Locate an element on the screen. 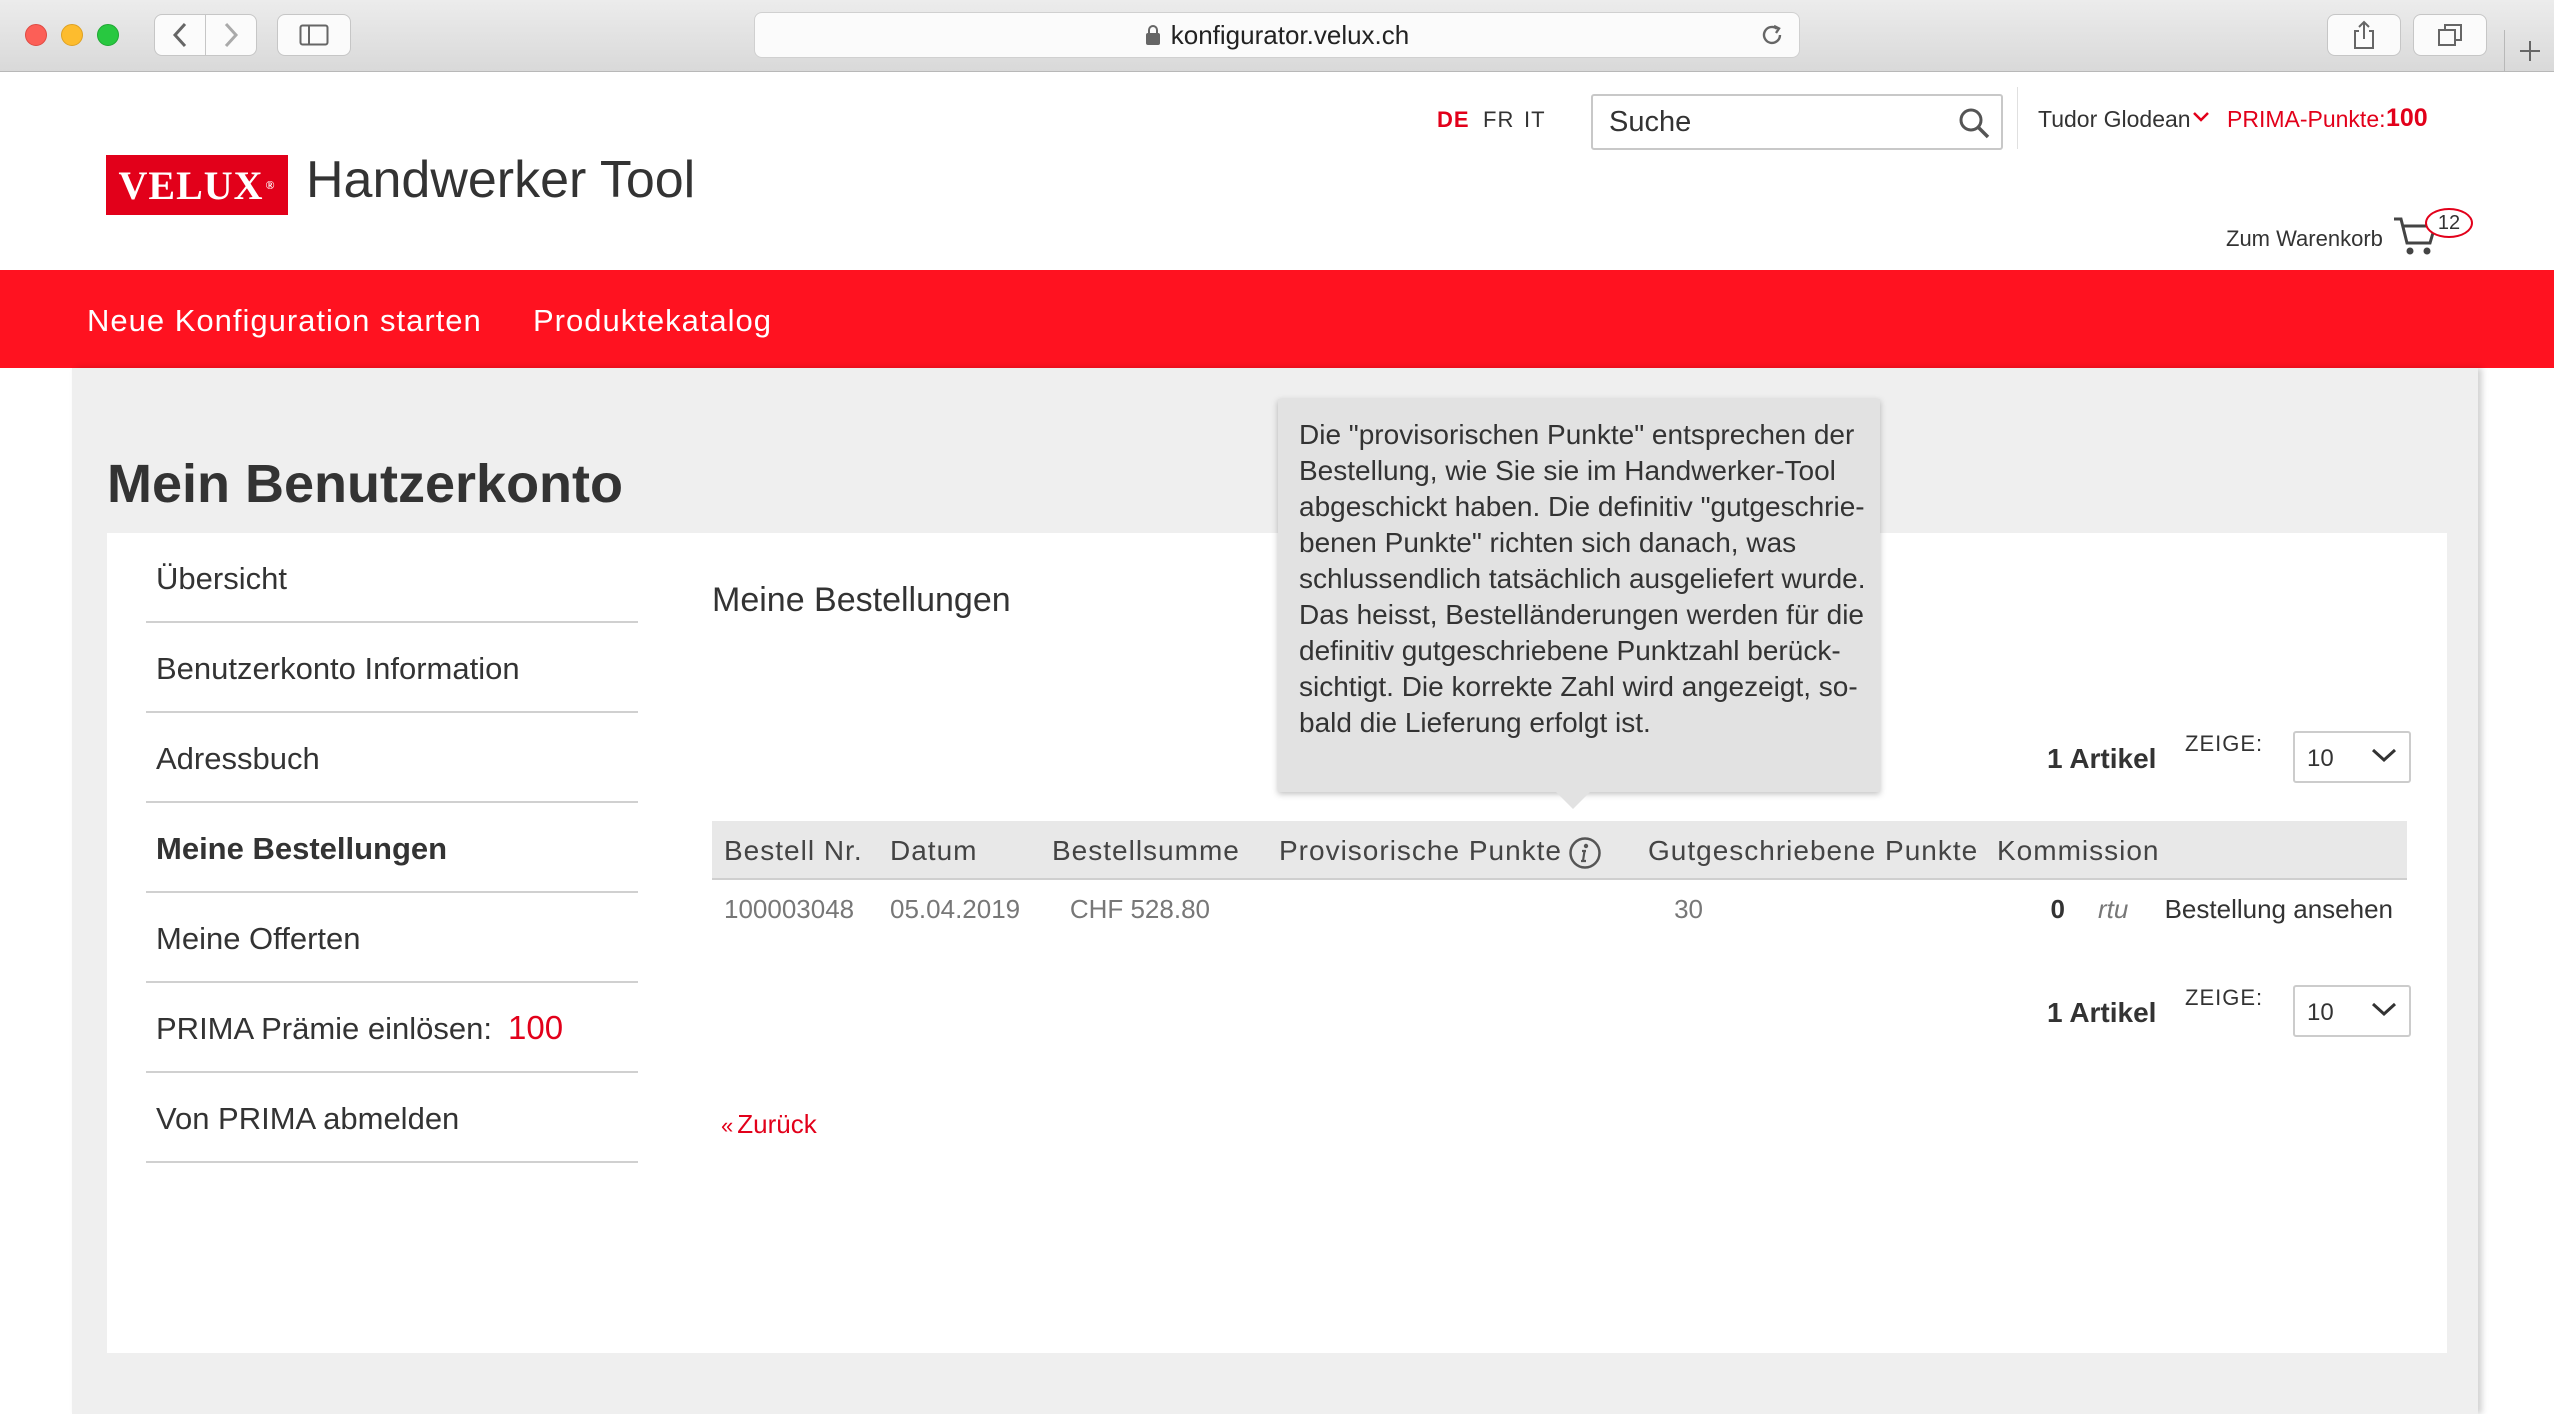 This screenshot has width=2554, height=1414. tooltip-line: benen Punkte" richten sich danach, was is located at coordinates (1548, 542).